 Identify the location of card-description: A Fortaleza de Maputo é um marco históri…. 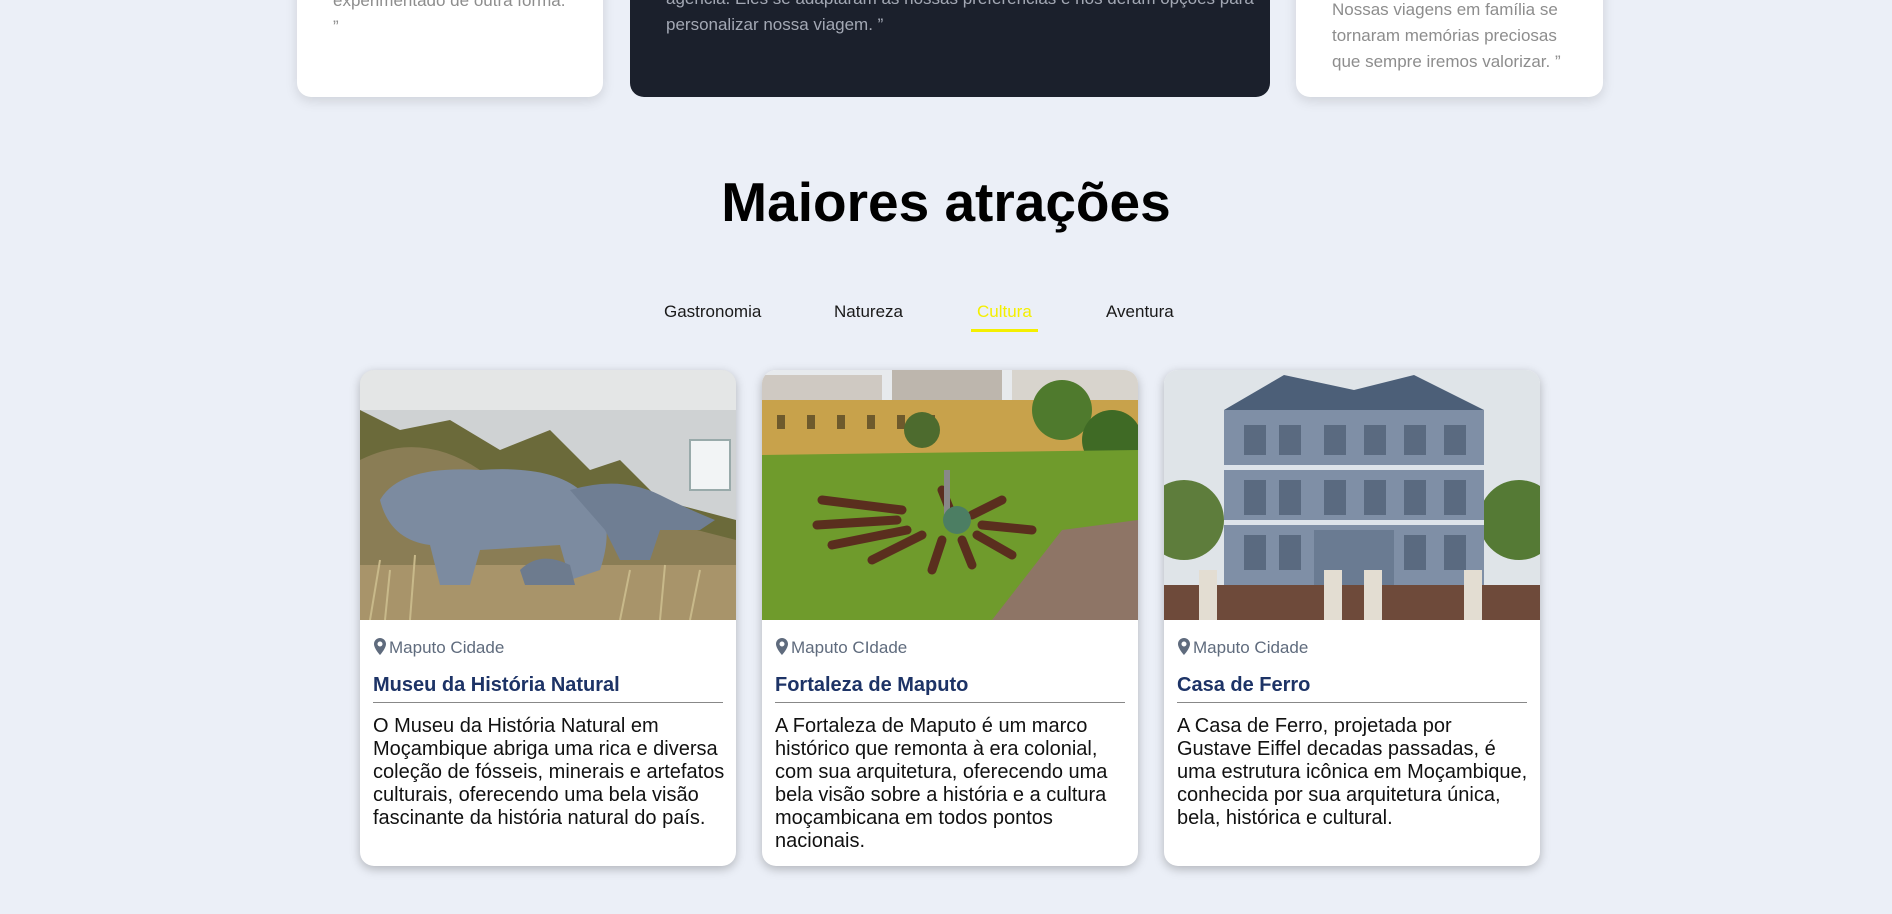
(941, 783).